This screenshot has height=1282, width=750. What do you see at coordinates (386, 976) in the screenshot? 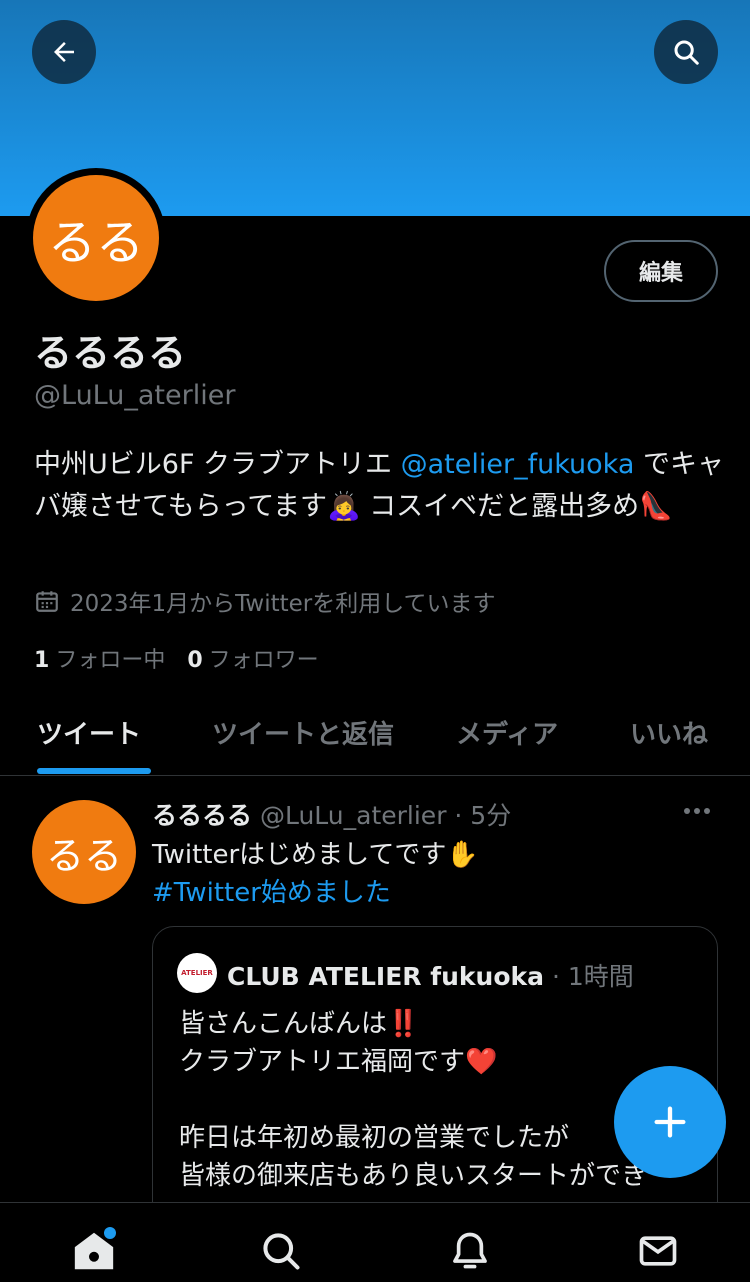
I see `quote-author-name: CLUB ATELIER fukuoka` at bounding box center [386, 976].